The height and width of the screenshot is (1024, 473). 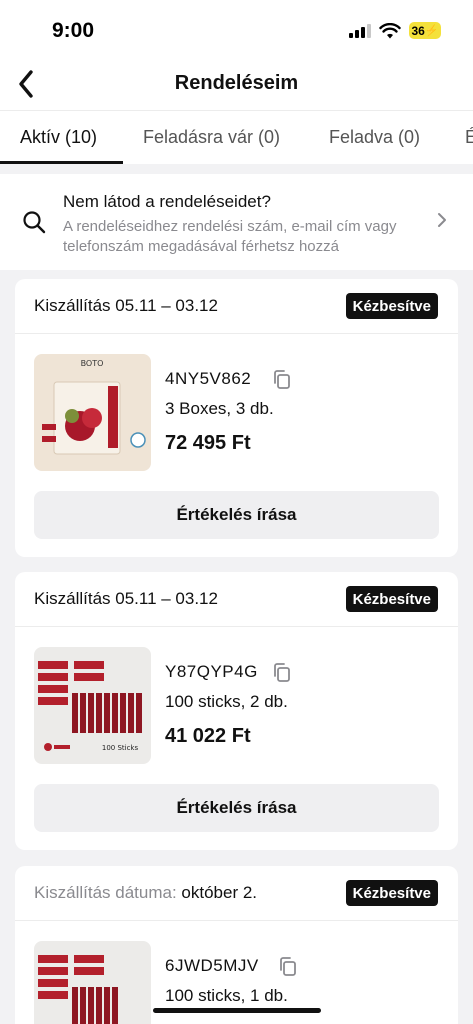 I want to click on active-tab-indicator, so click(x=61, y=162).